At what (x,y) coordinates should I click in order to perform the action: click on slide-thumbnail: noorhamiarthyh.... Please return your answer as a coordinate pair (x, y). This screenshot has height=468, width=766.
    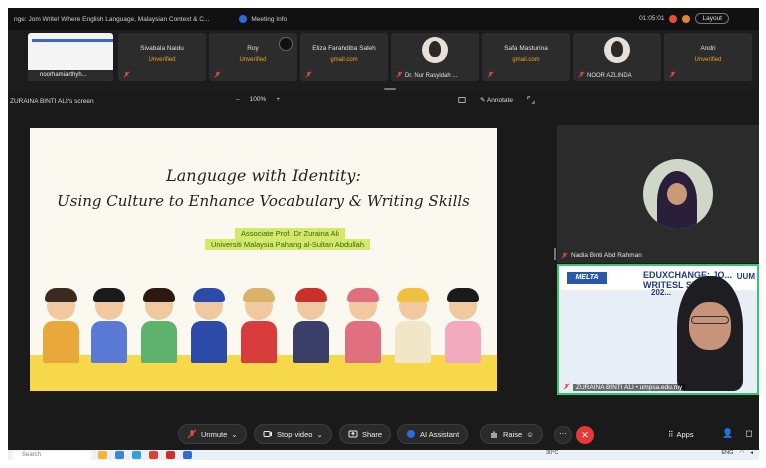
    Looking at the image, I should click on (70, 57).